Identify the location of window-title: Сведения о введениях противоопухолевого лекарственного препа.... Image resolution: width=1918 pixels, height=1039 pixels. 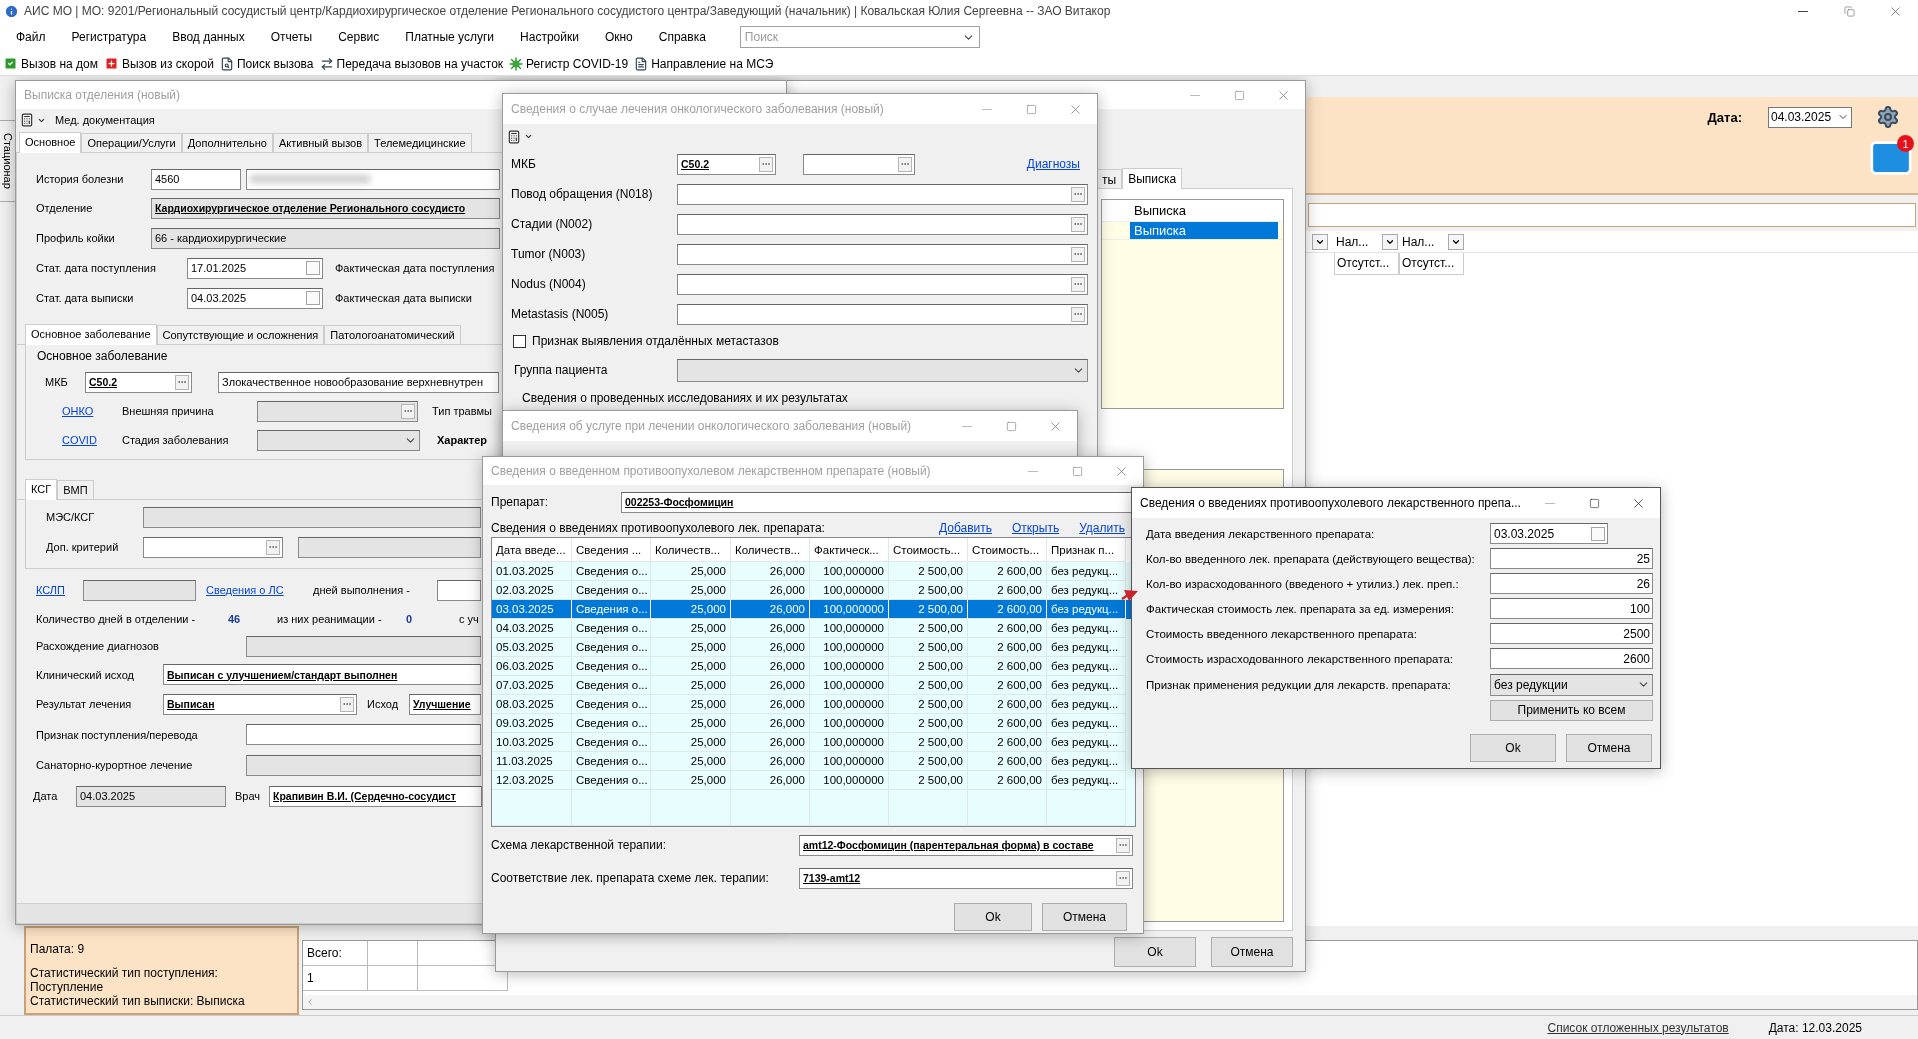
(1331, 503).